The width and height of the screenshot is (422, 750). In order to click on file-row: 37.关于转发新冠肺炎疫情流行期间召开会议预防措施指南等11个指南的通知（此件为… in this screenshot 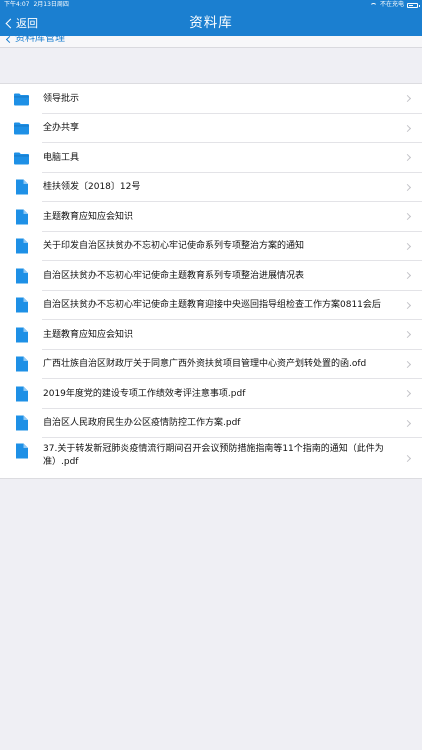, I will do `click(211, 458)`.